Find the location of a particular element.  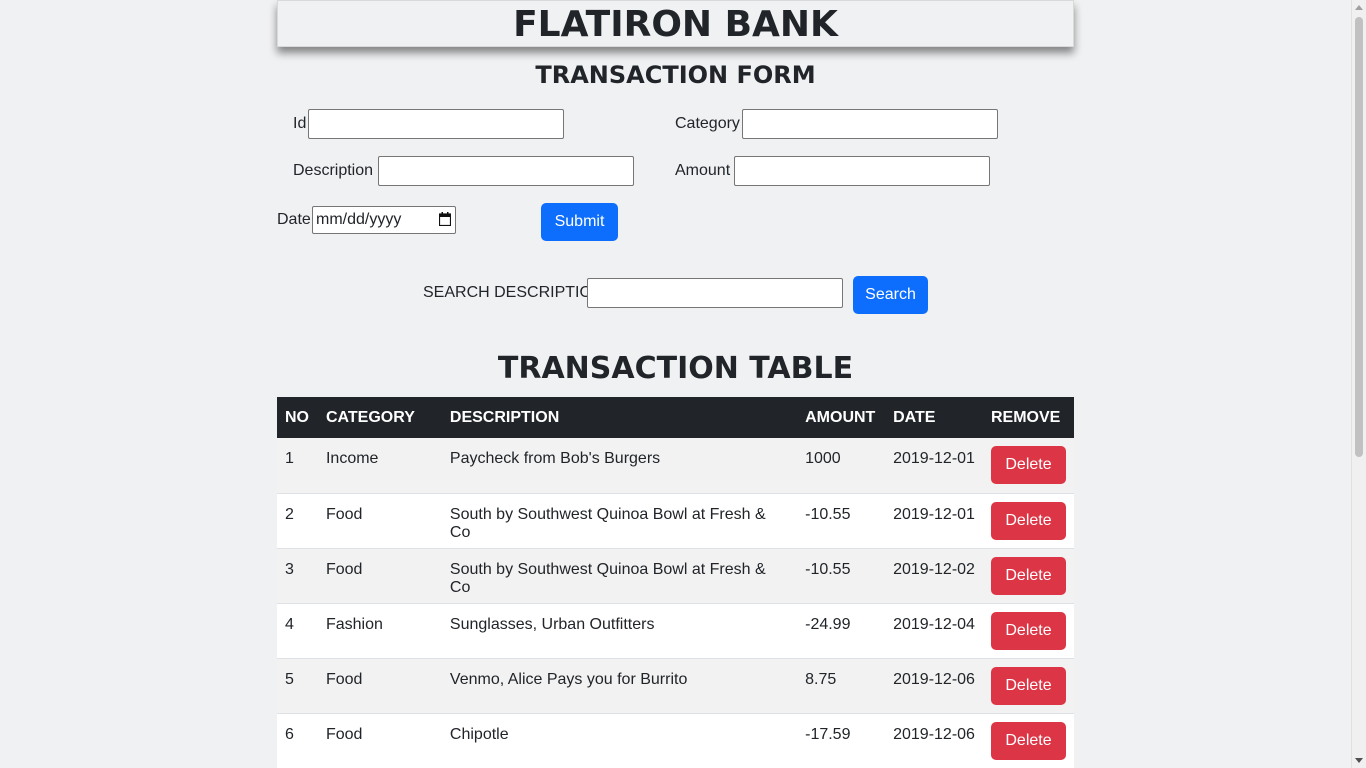

date-field: mm/dd/yyyy is located at coordinates (384, 220).